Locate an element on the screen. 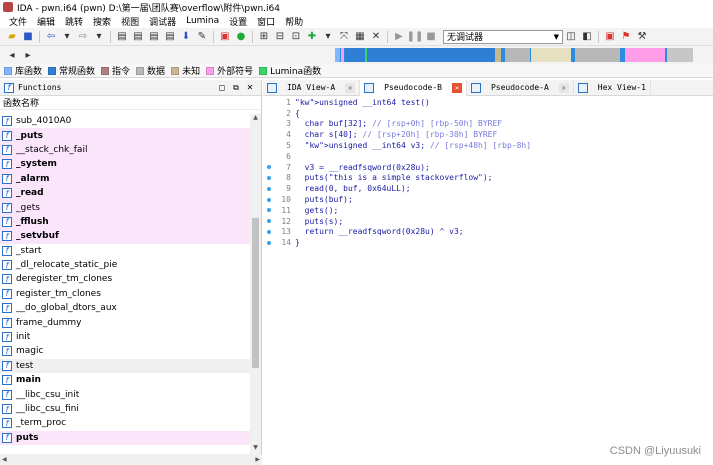 This screenshot has width=713, height=465. xref-icon: ⤧ is located at coordinates (344, 37).